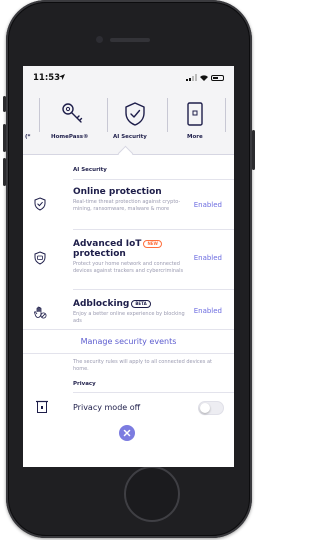  I want to click on privacy-section-title: Privacy, so click(84, 384).